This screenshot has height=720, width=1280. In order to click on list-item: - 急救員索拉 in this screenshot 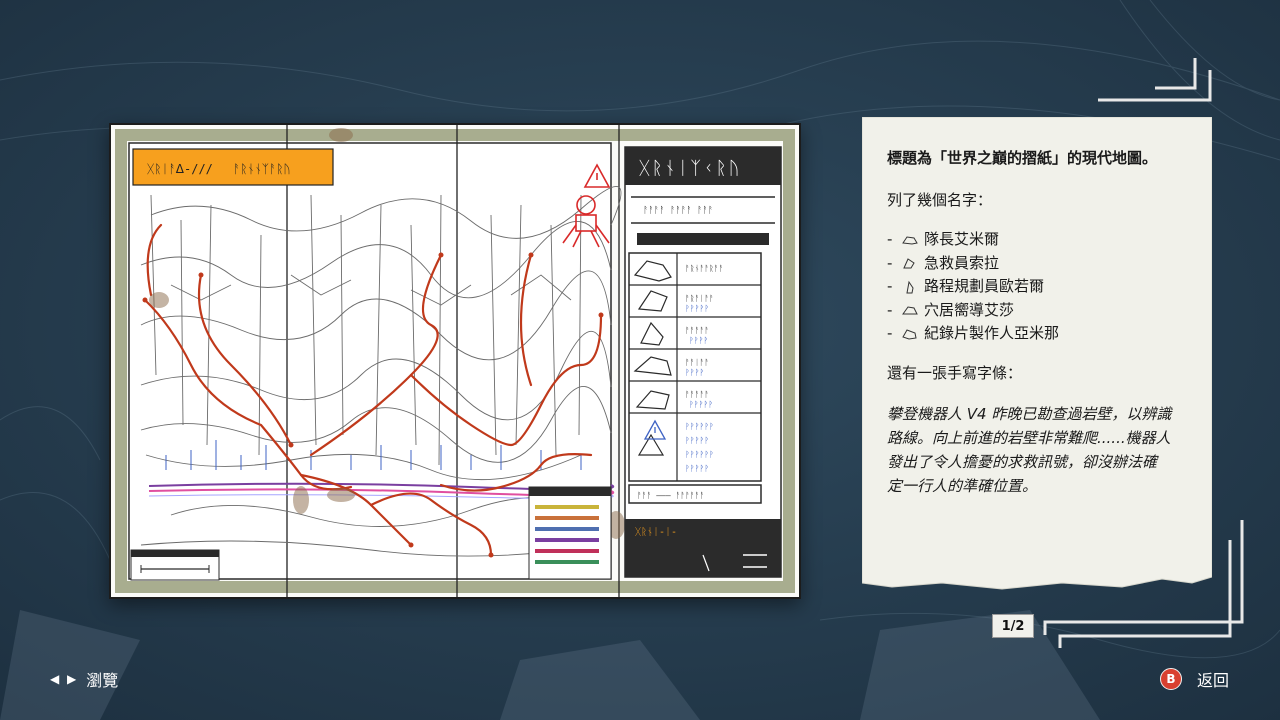, I will do `click(1039, 264)`.